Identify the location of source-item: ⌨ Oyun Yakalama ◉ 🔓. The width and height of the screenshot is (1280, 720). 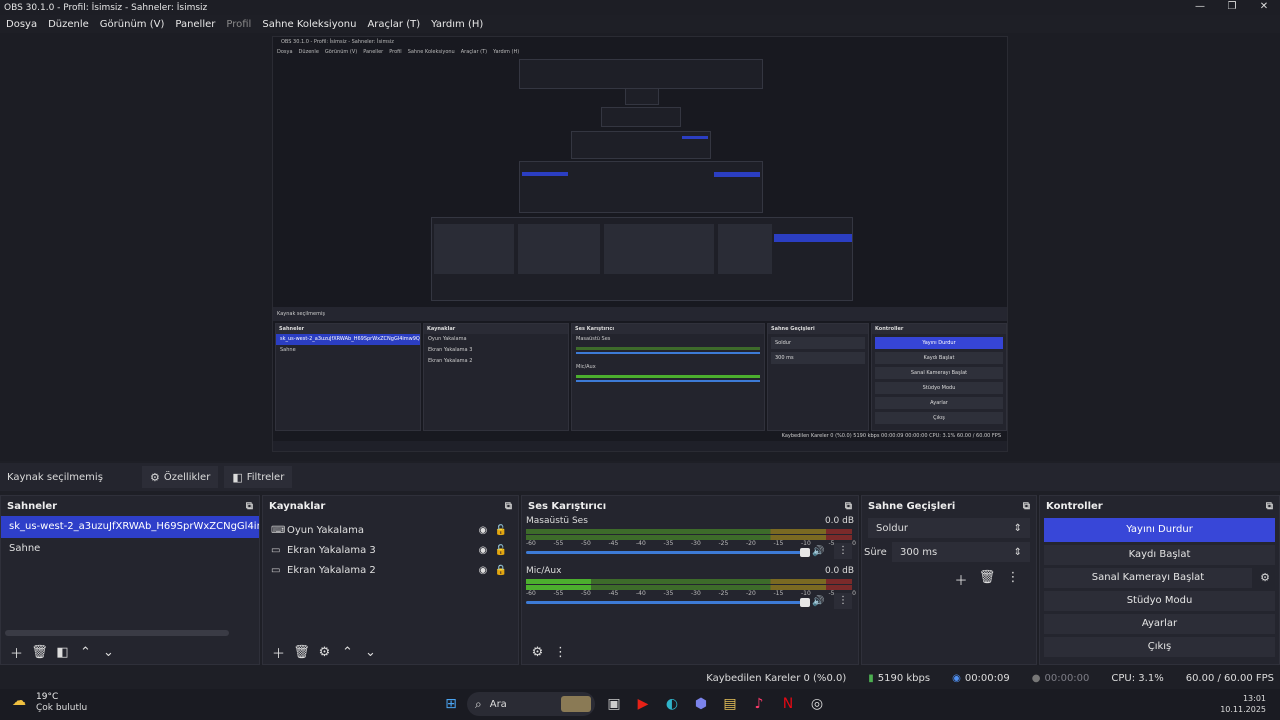
(390, 530).